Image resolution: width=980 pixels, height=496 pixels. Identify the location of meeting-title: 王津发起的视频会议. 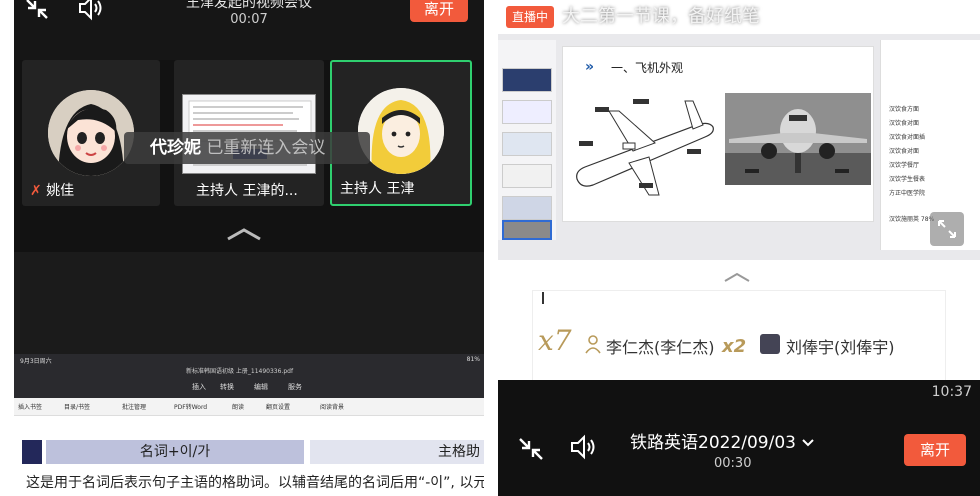
(249, 5).